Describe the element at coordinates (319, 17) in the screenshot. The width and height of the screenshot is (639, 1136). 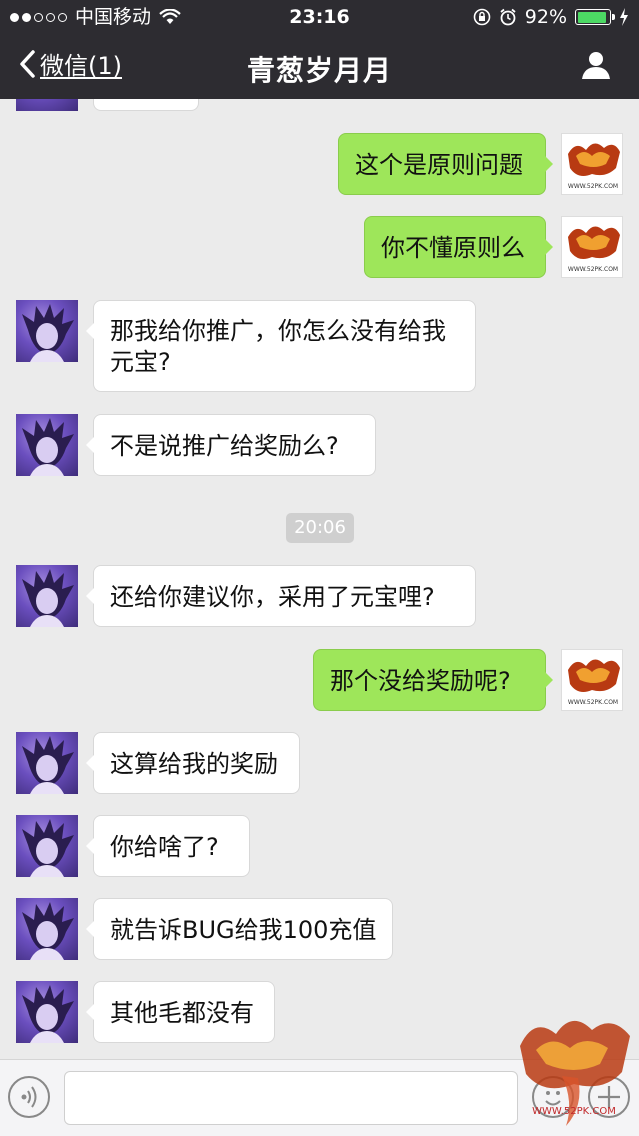
I see `status-bar: 中国移动 23:16 92%` at that location.